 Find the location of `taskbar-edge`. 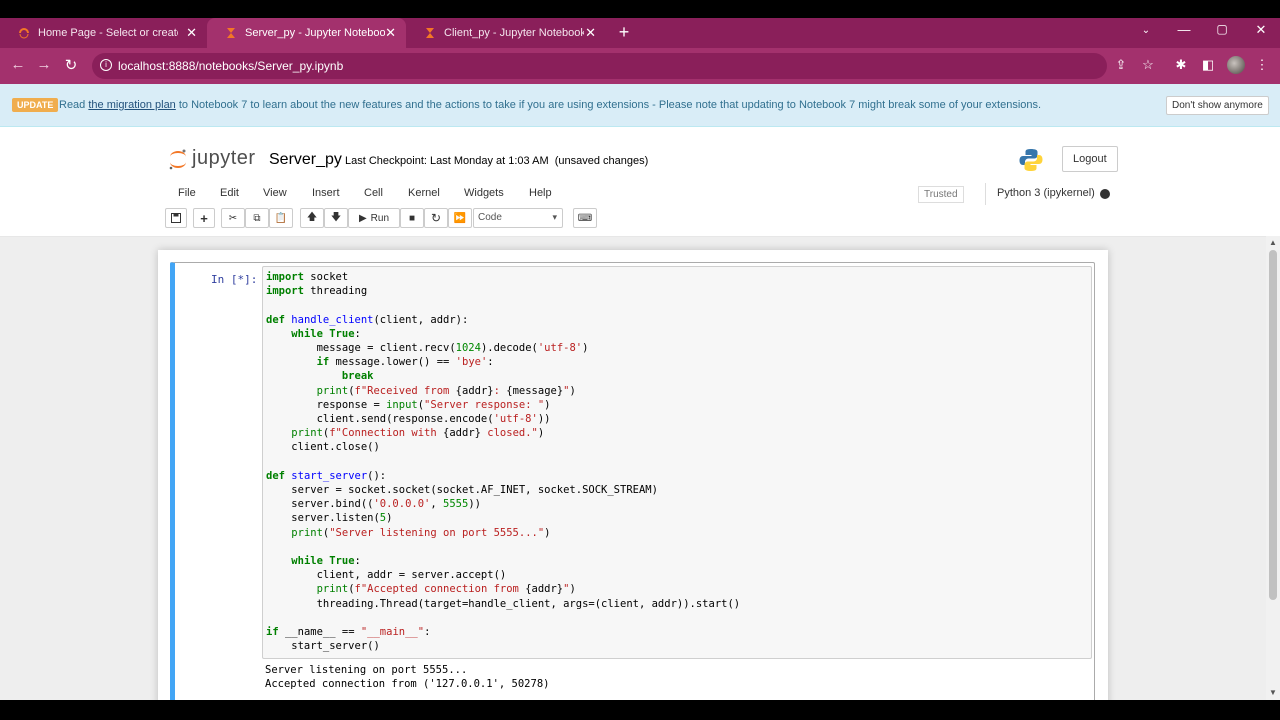

taskbar-edge is located at coordinates (640, 710).